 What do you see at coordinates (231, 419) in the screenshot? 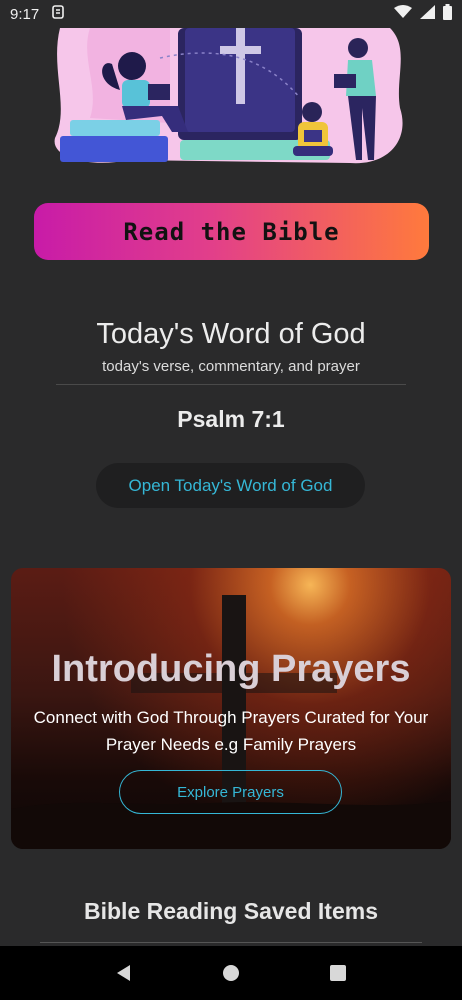
I see `verse-reference: Psalm 7:1` at bounding box center [231, 419].